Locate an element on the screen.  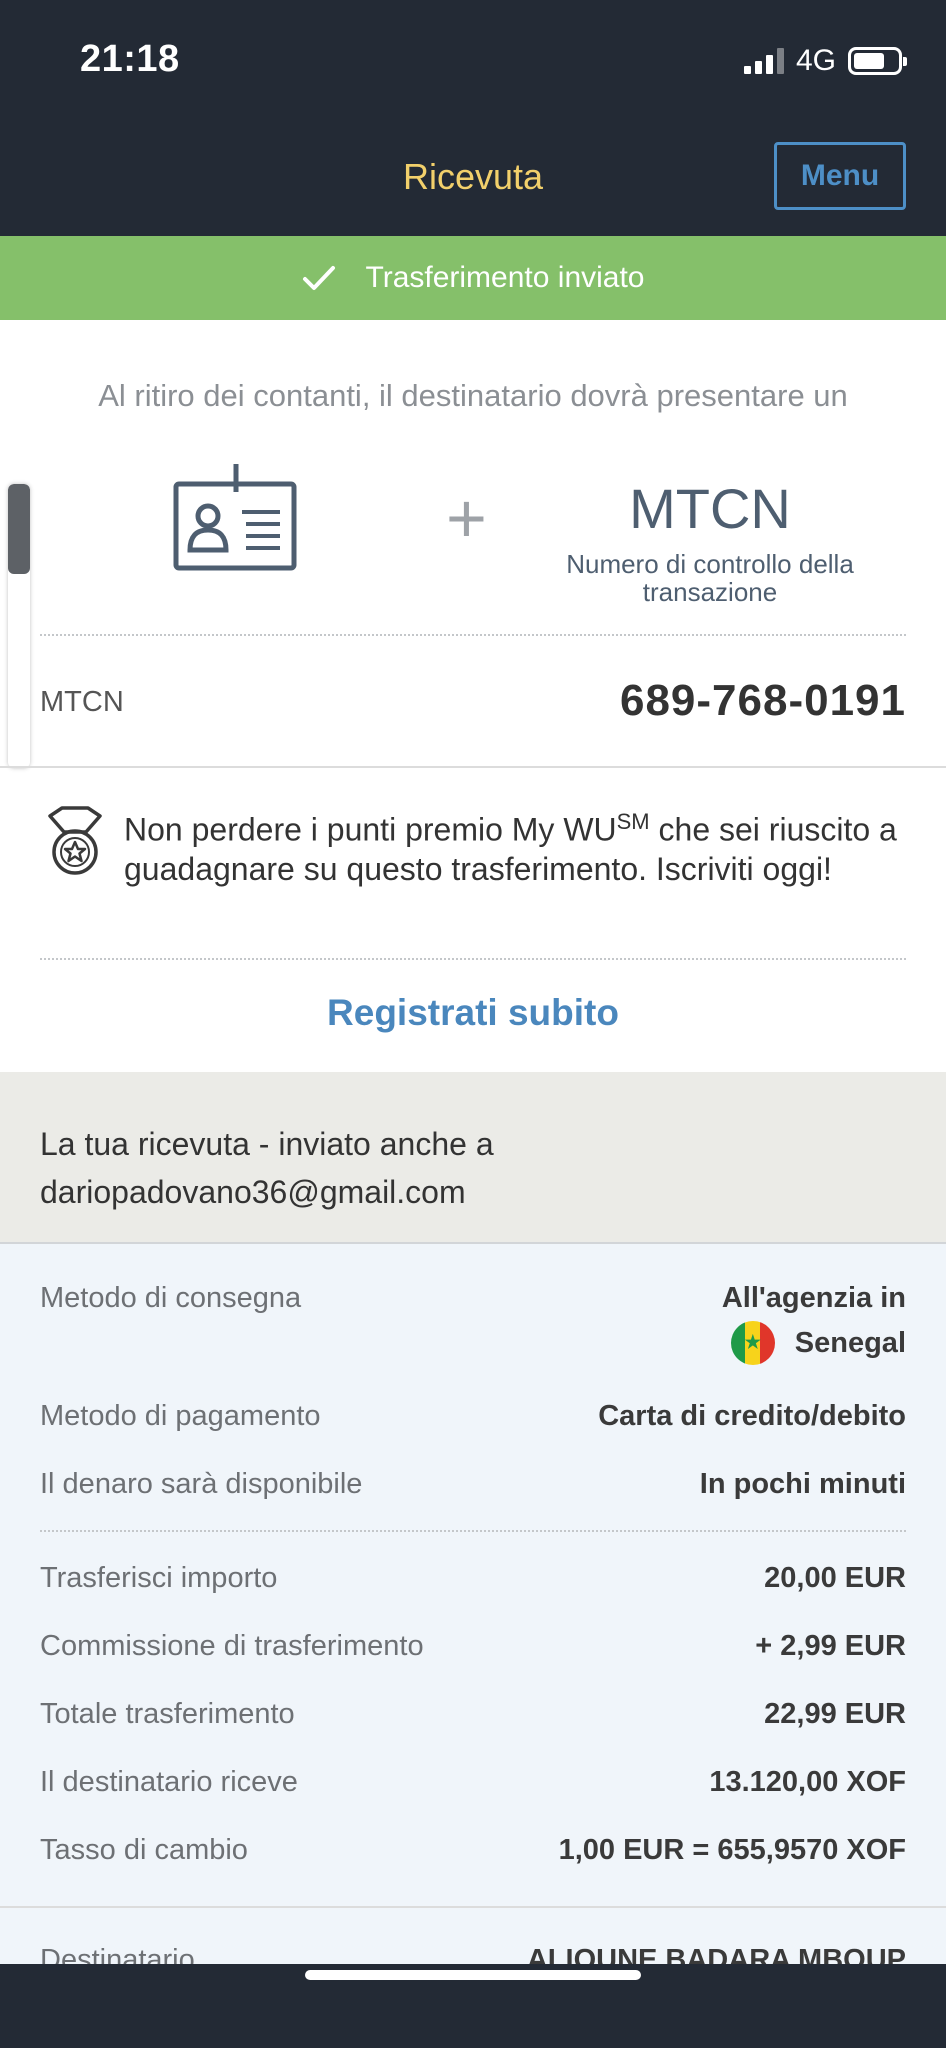
exchange-rate-value: 1,00 EUR = 655,9570 XOF is located at coordinates (732, 1850).